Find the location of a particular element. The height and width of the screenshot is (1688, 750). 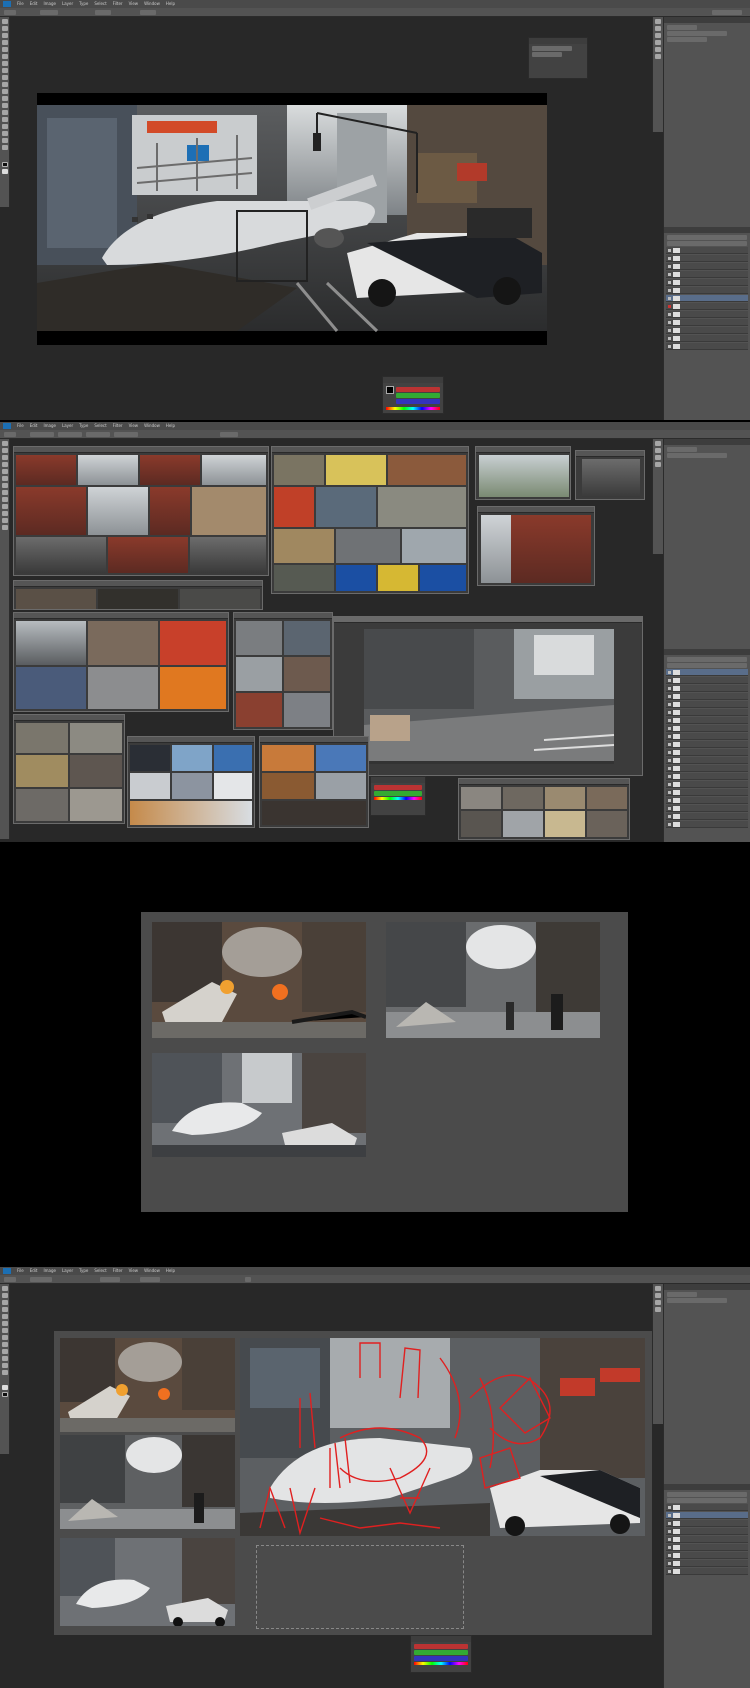

reference-window-cars is located at coordinates (283, 671).